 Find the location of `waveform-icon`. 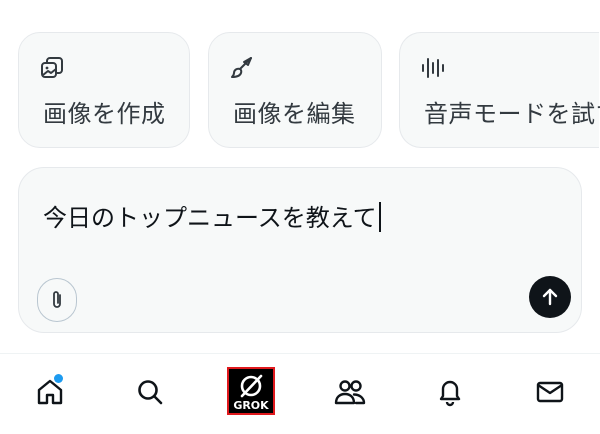

waveform-icon is located at coordinates (433, 68).